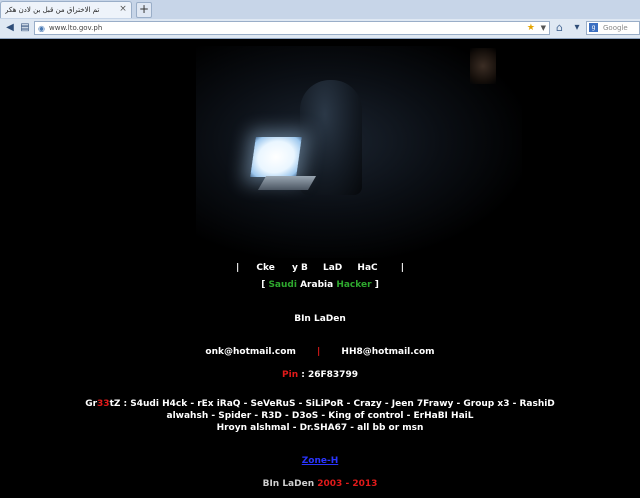 The image size is (640, 498). Describe the element at coordinates (531, 28) in the screenshot. I see `bookmark-star-icon: ★` at that location.